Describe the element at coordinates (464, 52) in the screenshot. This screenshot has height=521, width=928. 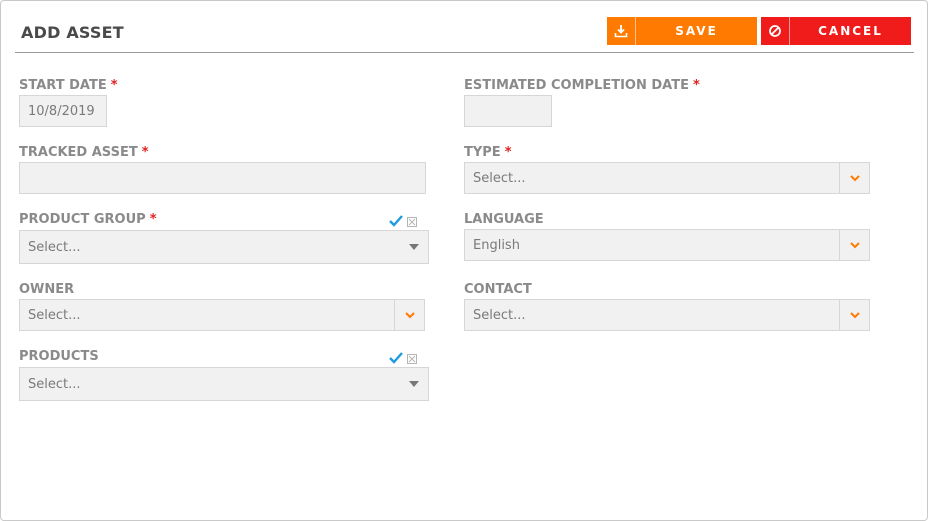
I see `title-divider` at that location.